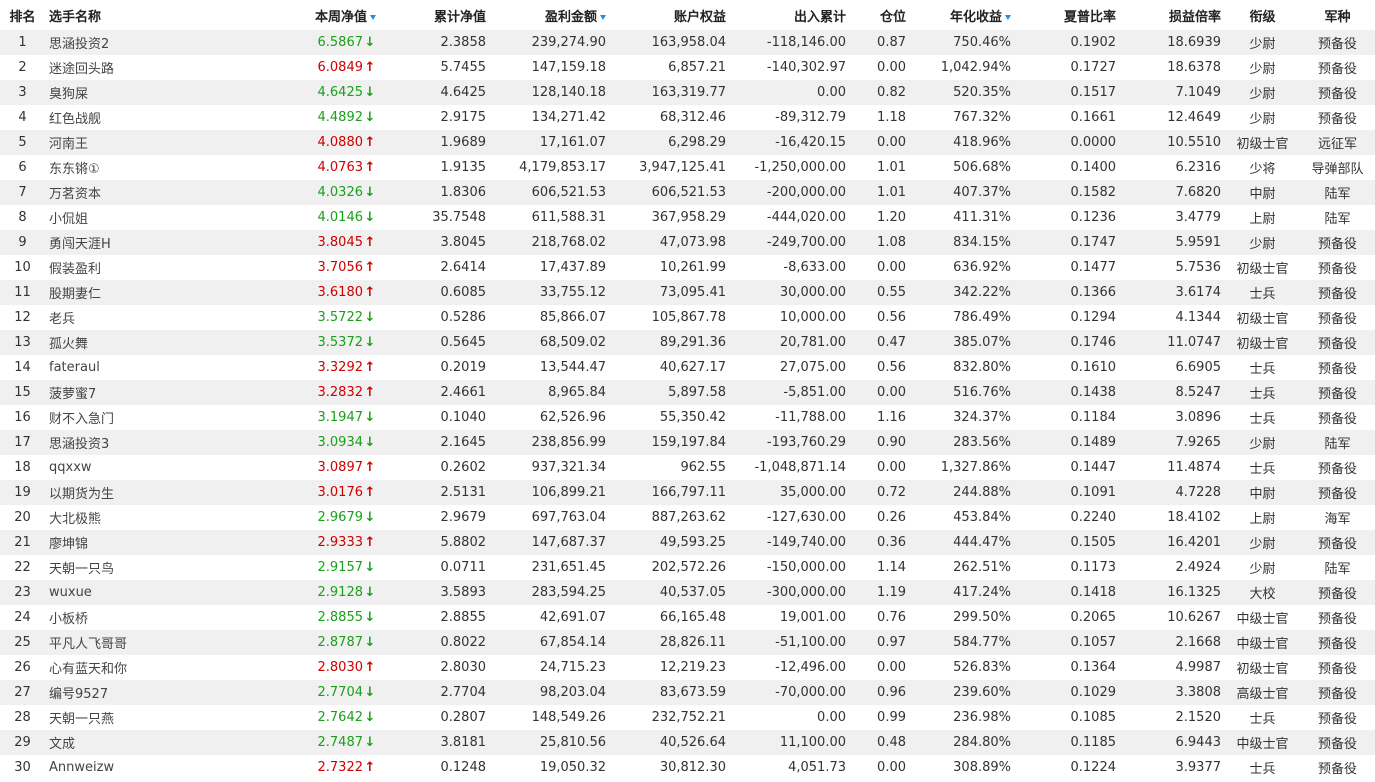 This screenshot has height=782, width=1375. What do you see at coordinates (132, 642) in the screenshot?
I see `player-name-link: 平凡人飞哥哥` at bounding box center [132, 642].